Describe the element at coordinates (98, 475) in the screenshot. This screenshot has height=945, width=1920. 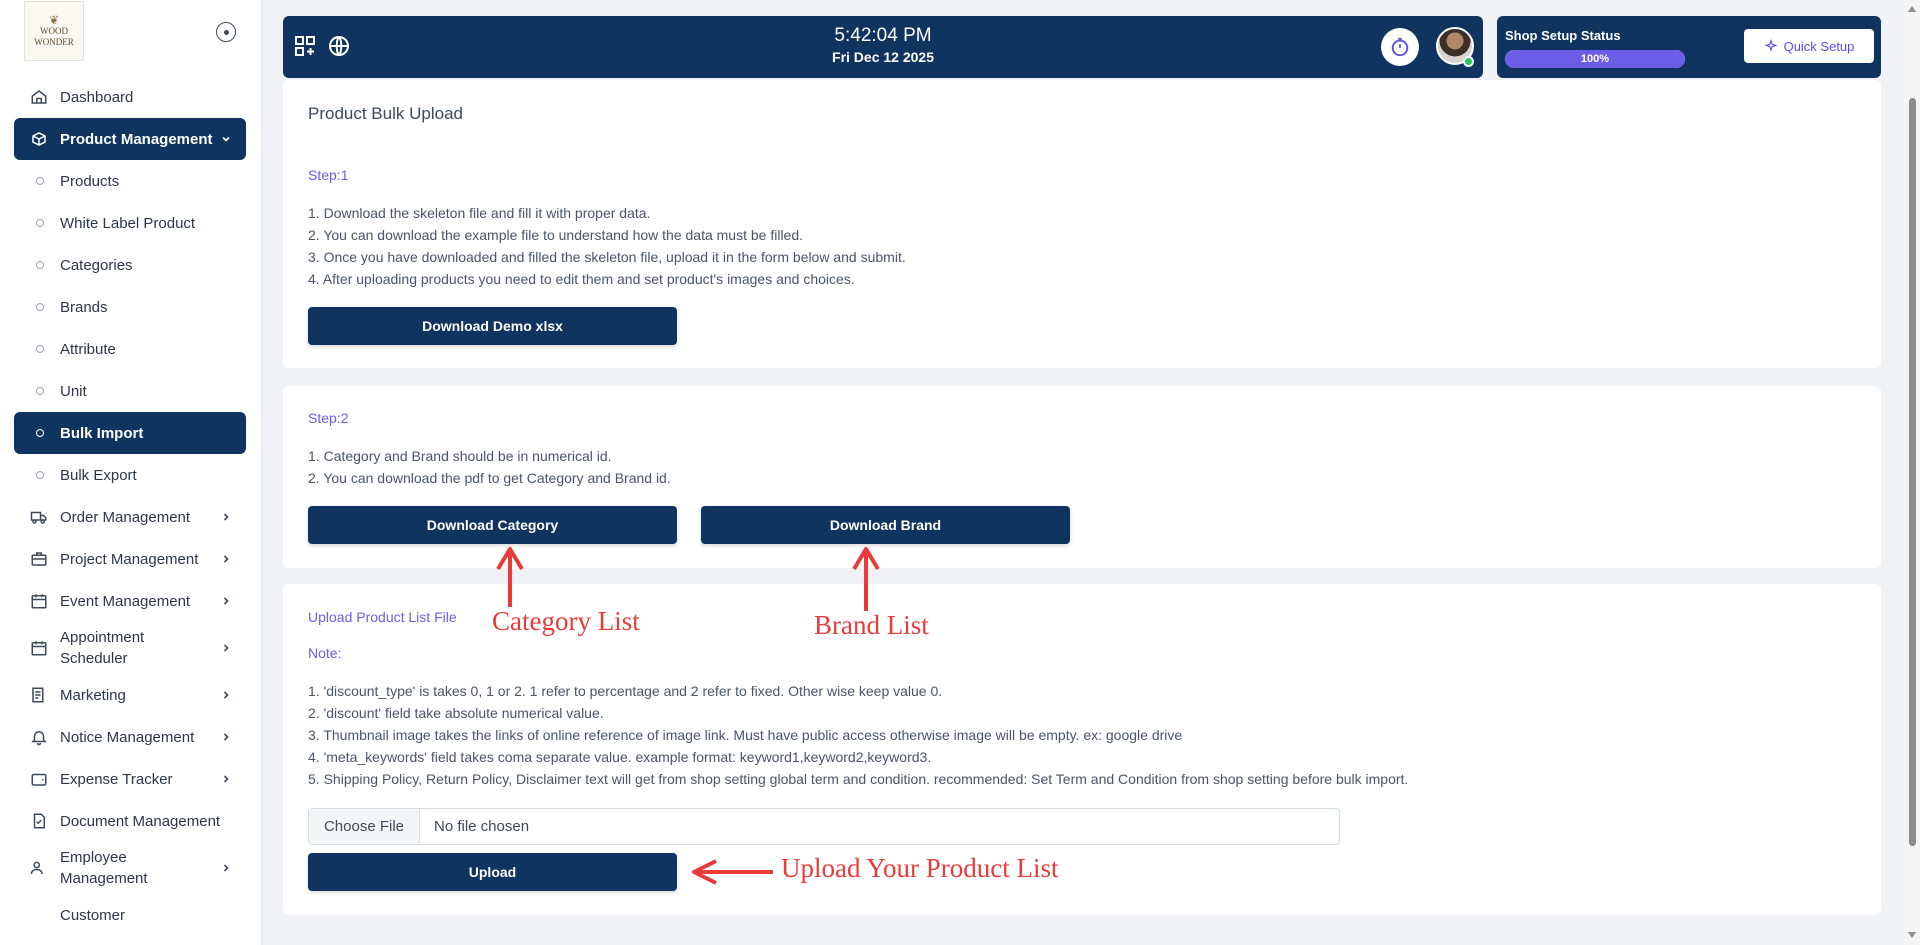
I see `sidebar-sub-label: Bulk Export` at that location.